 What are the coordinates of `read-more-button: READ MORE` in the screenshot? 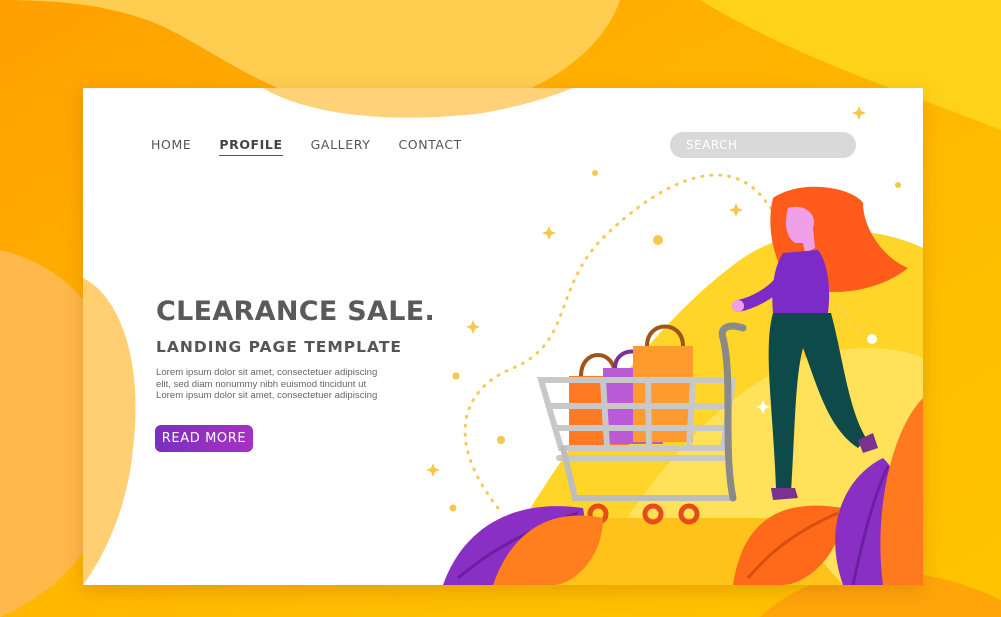 It's located at (204, 438).